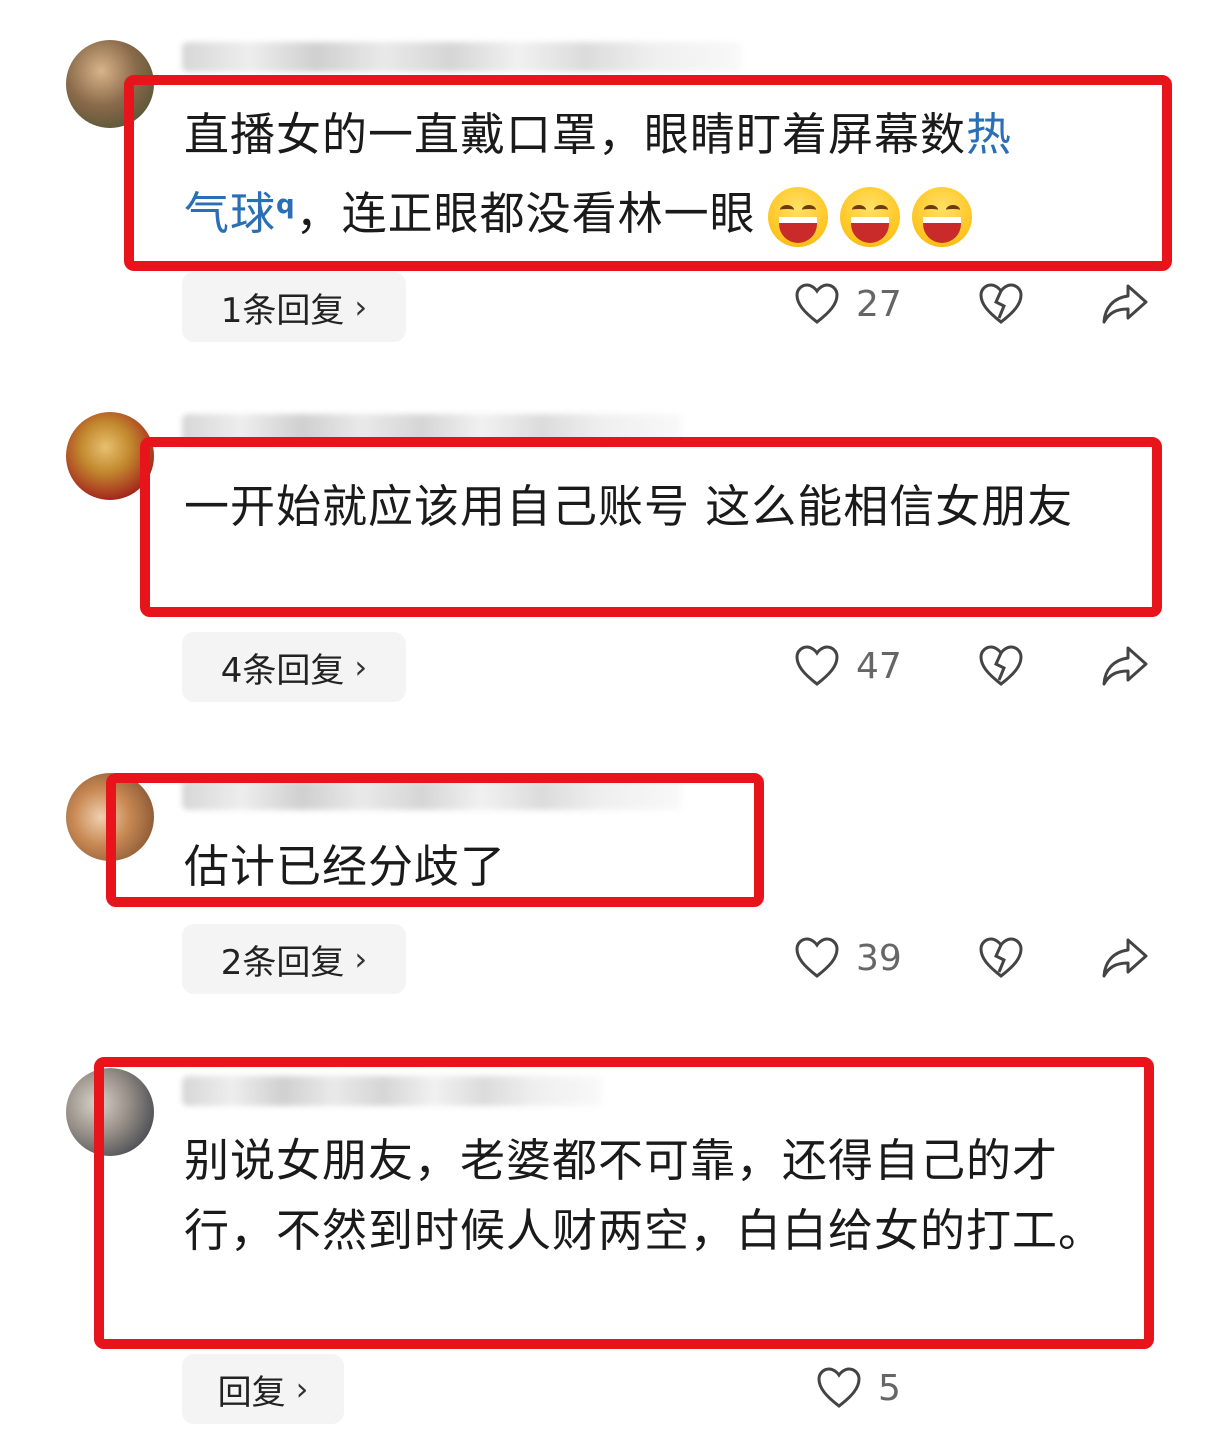 This screenshot has height=1455, width=1216. I want to click on like-count: 5, so click(889, 1388).